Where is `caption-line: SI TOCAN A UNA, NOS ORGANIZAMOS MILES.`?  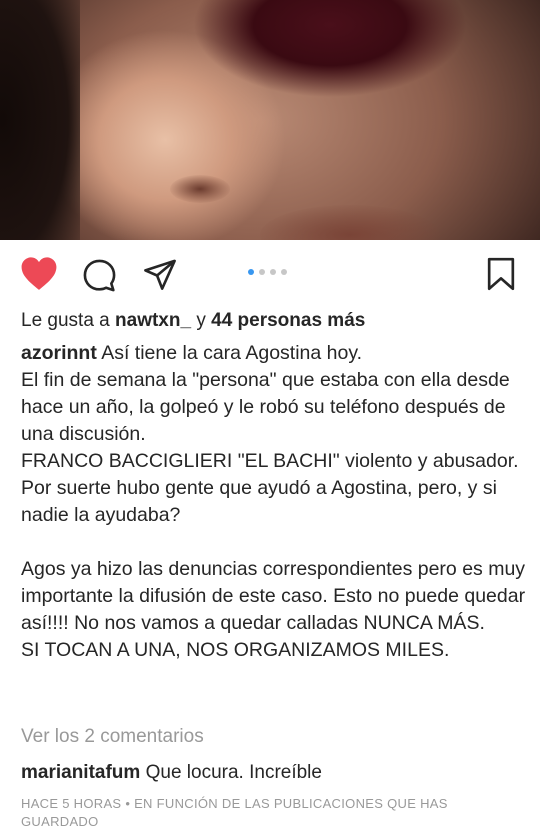 caption-line: SI TOCAN A UNA, NOS ORGANIZAMOS MILES. is located at coordinates (235, 650).